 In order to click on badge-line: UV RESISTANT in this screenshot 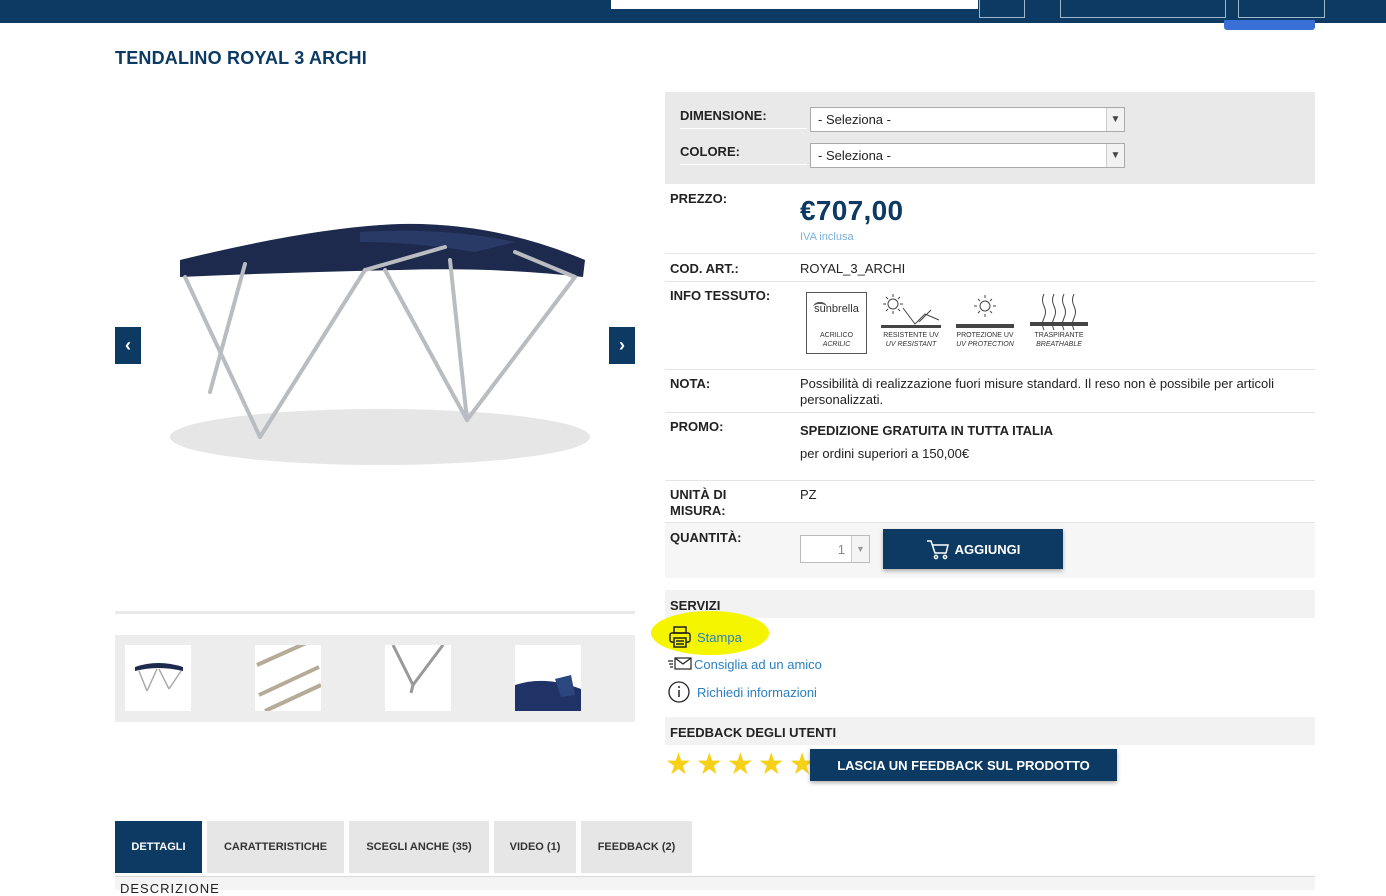, I will do `click(911, 344)`.